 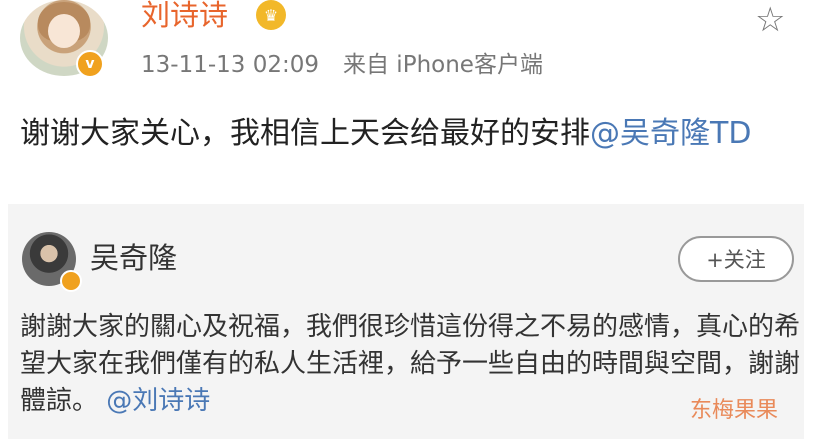 I want to click on post-meta: 13-11-13 02:09 来自 iPhone客户端, so click(x=342, y=65).